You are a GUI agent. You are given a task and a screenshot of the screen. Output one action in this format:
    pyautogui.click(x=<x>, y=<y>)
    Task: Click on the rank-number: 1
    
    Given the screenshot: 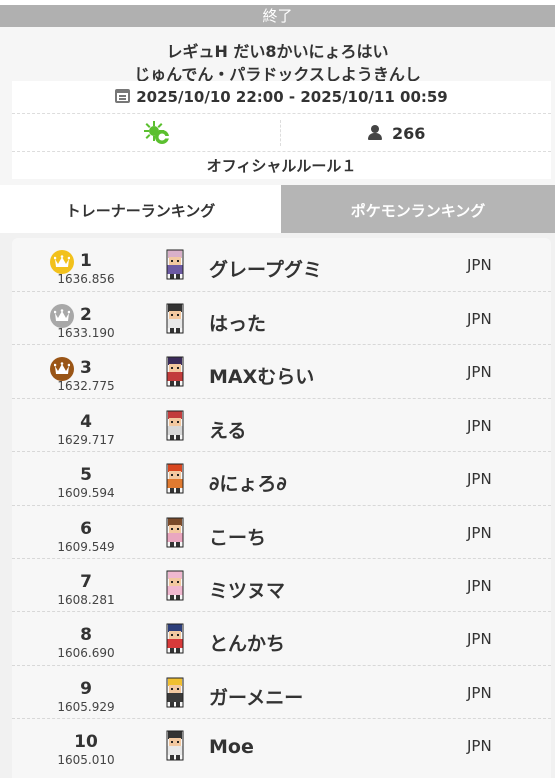 What is the action you would take?
    pyautogui.click(x=86, y=261)
    